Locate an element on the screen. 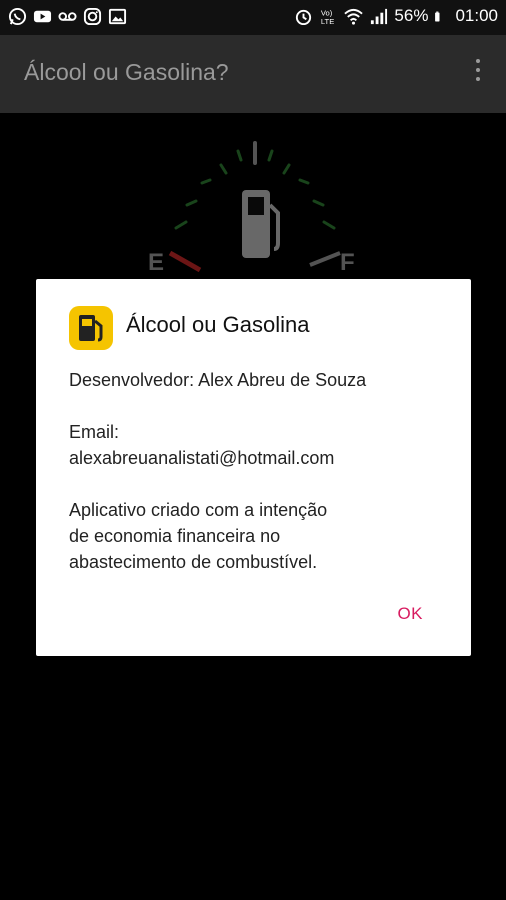 The width and height of the screenshot is (506, 900). wifi-icon is located at coordinates (354, 16).